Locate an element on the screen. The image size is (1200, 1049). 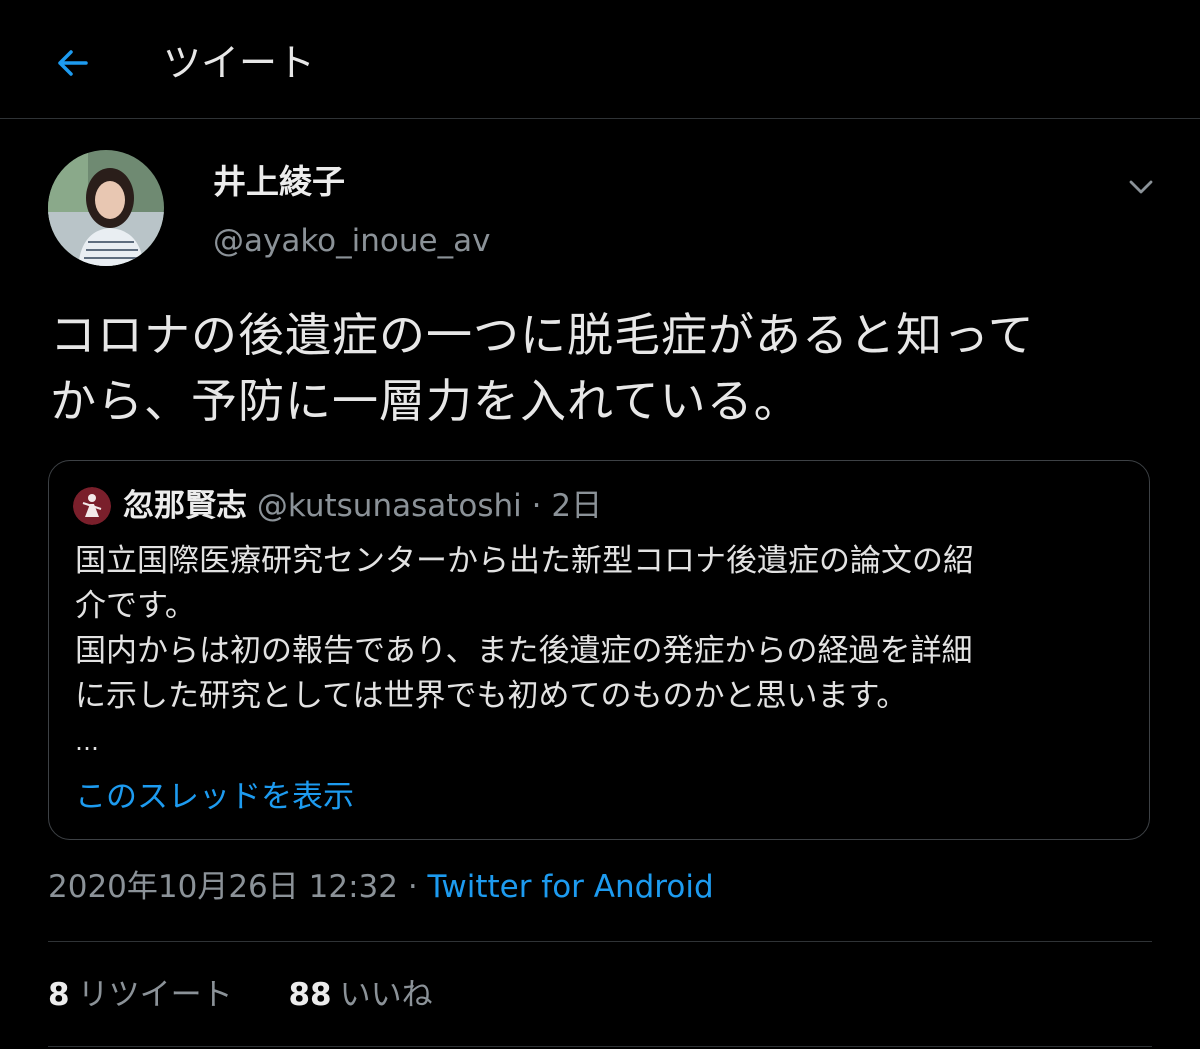
like-number: 88 is located at coordinates (310, 995).